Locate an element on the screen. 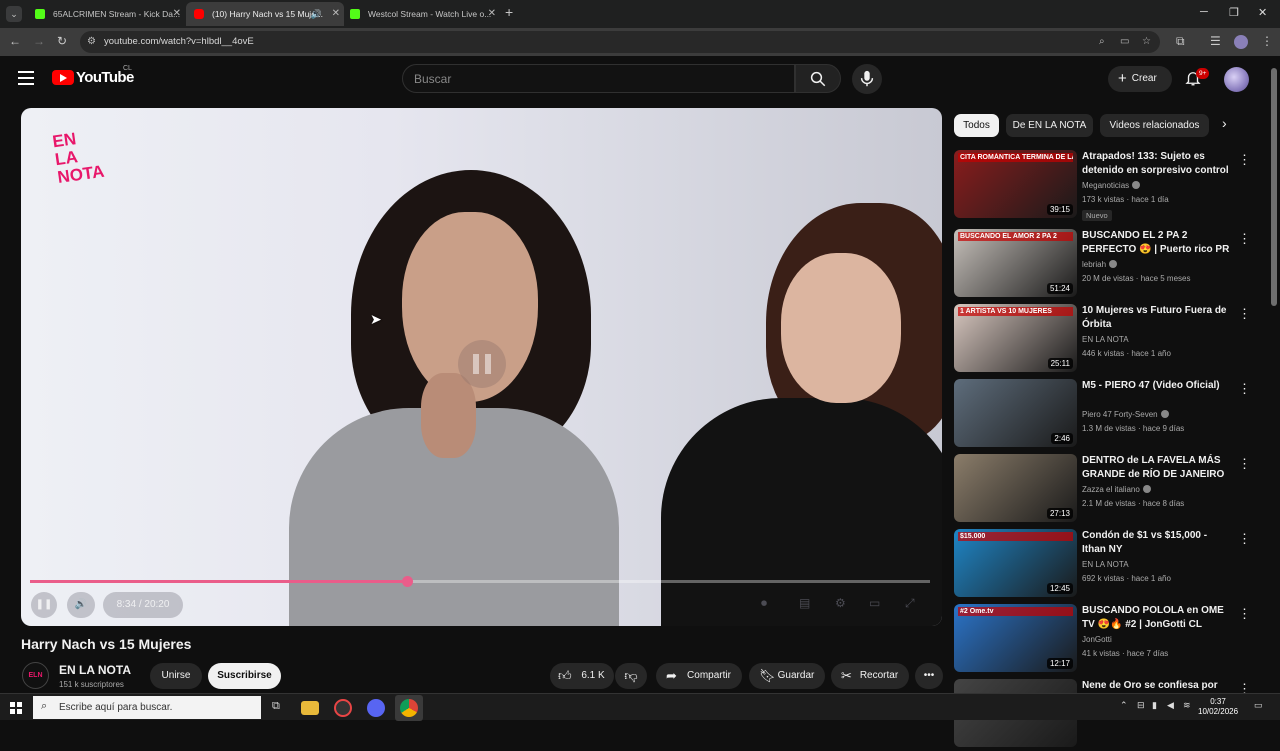 This screenshot has height=751, width=1280. channel-avatar: ELN is located at coordinates (35, 675).